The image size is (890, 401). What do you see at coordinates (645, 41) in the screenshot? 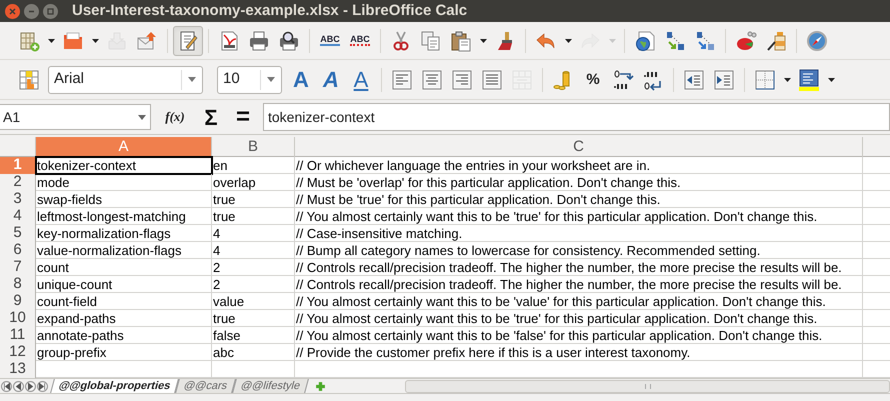
I see `globe-document-icon` at bounding box center [645, 41].